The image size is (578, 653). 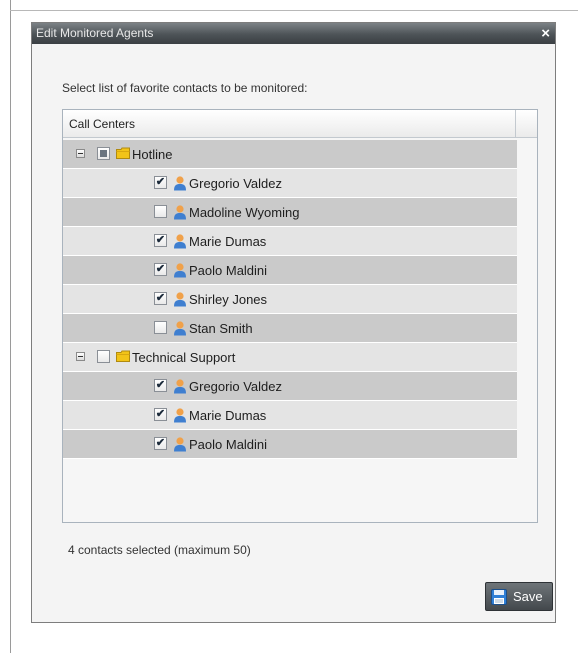 I want to click on selection-status: 4 contacts selected (maximum 50), so click(x=159, y=550).